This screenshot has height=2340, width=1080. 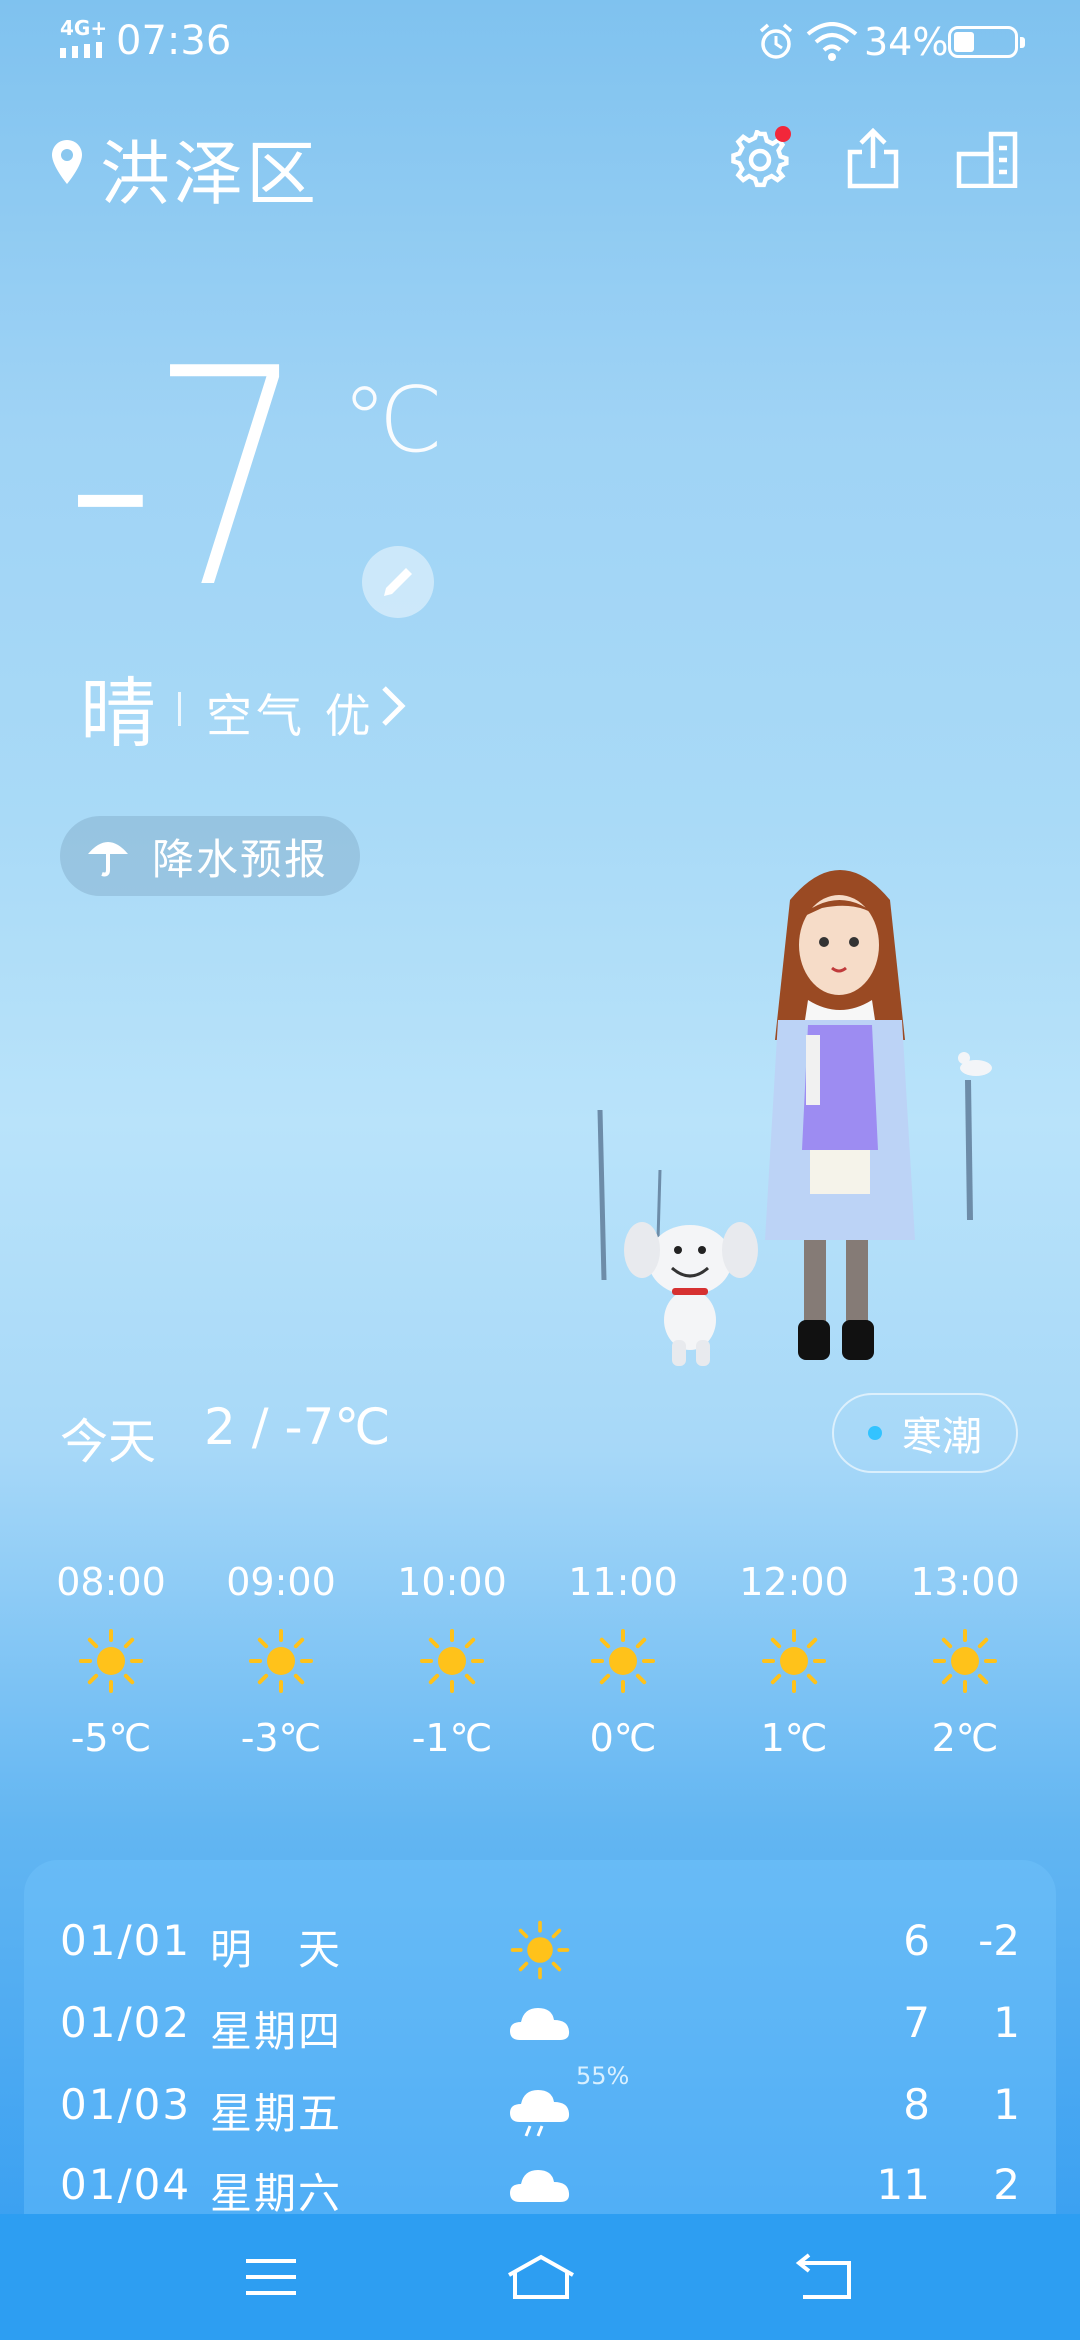 I want to click on rain-cloud-icon, so click(x=540, y=2113).